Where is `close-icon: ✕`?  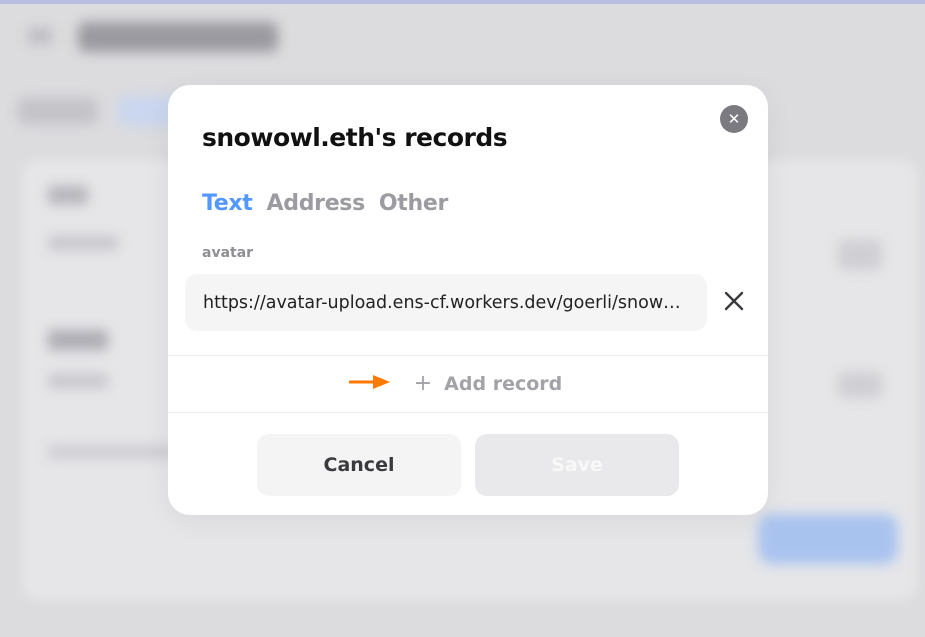 close-icon: ✕ is located at coordinates (734, 119).